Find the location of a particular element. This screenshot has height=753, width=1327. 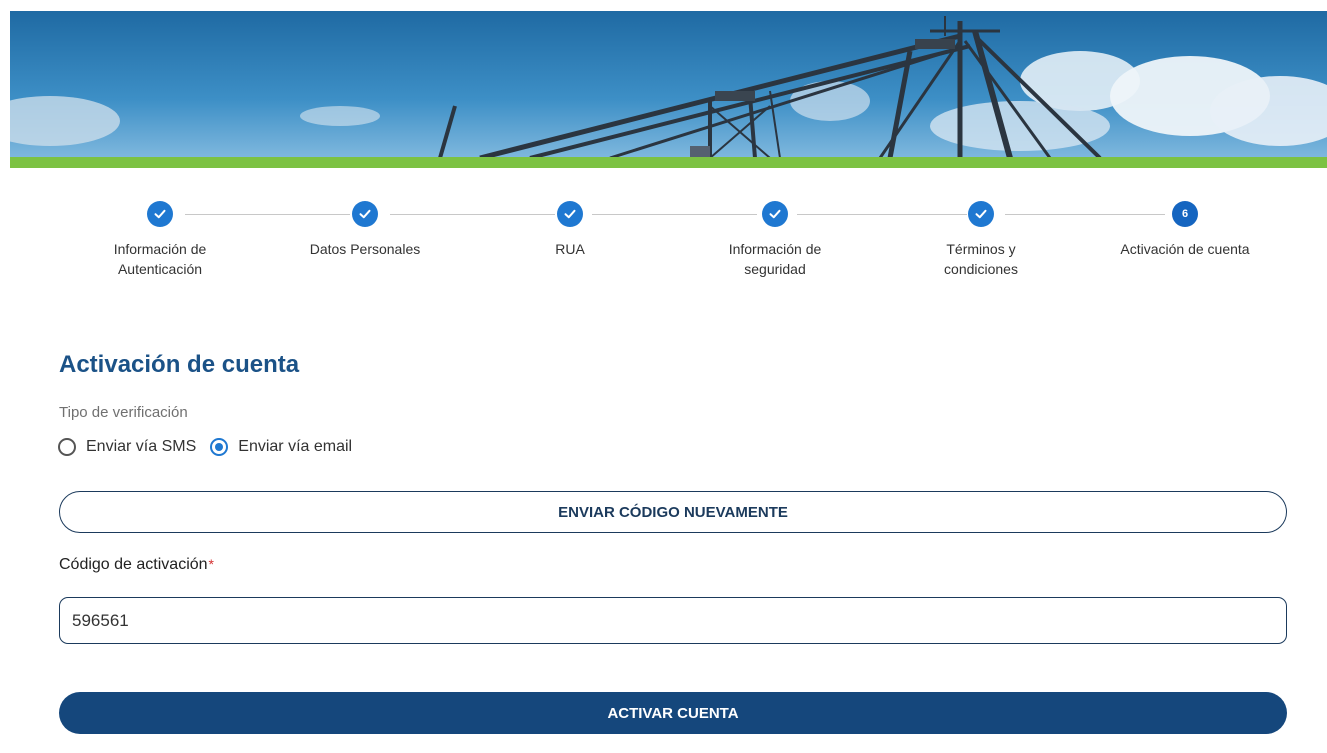

radio-option-sms: Enviar vía SMS is located at coordinates (127, 447).